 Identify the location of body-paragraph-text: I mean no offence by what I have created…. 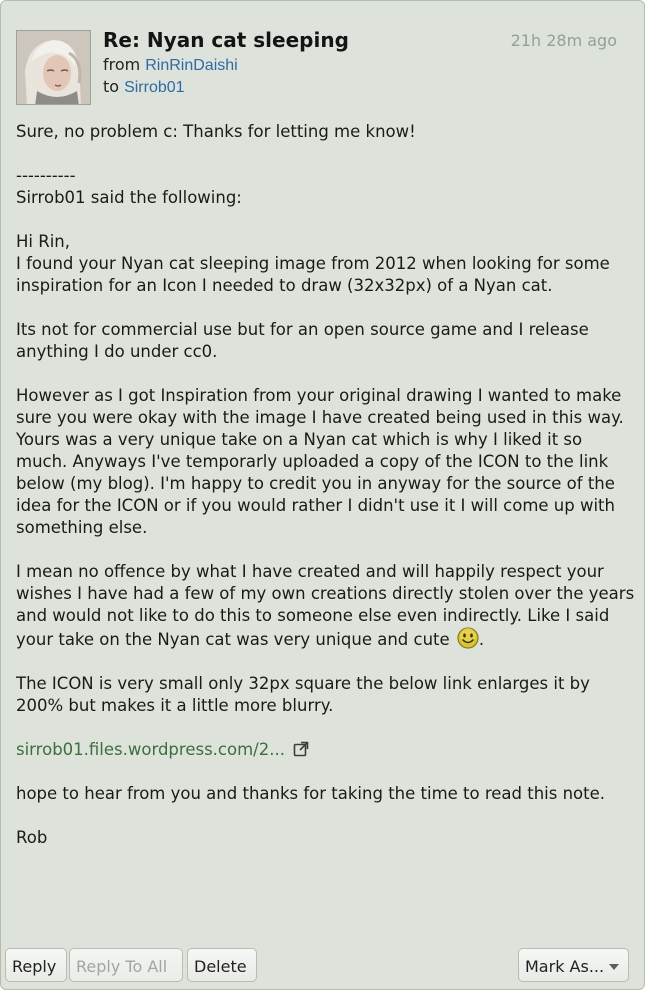
(325, 605).